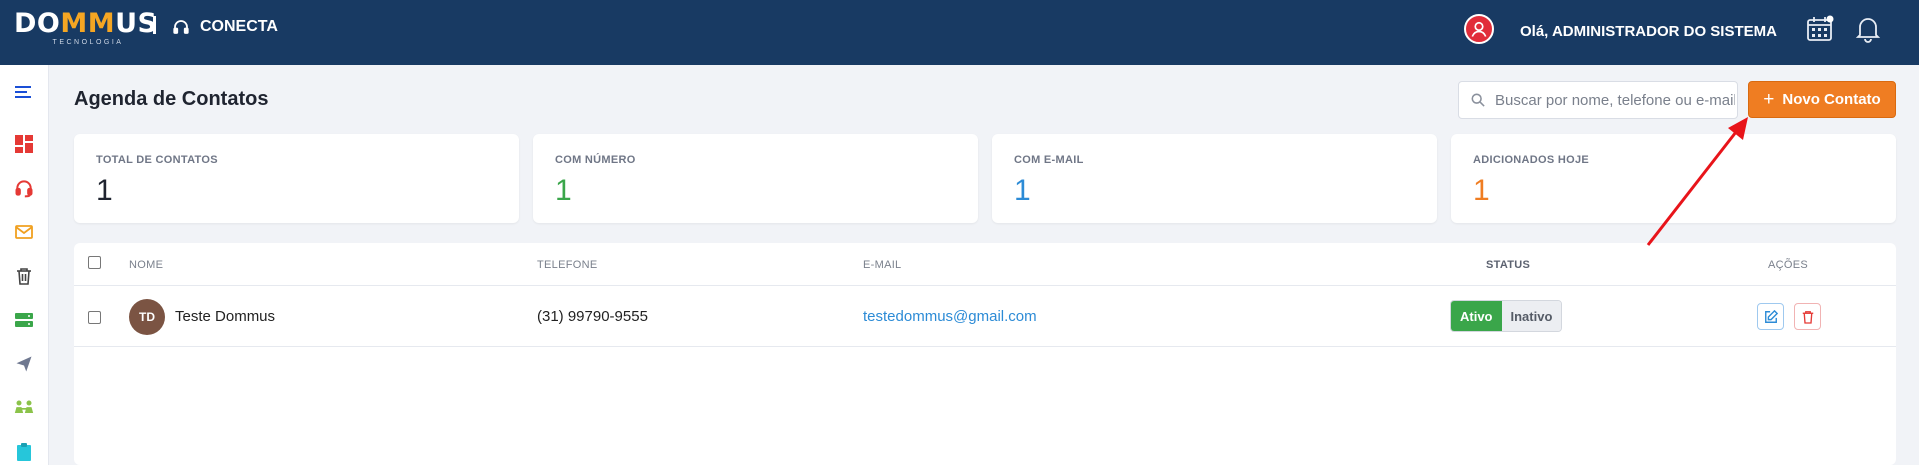 The width and height of the screenshot is (1919, 465). What do you see at coordinates (225, 316) in the screenshot?
I see `contact-name: Teste Dommus` at bounding box center [225, 316].